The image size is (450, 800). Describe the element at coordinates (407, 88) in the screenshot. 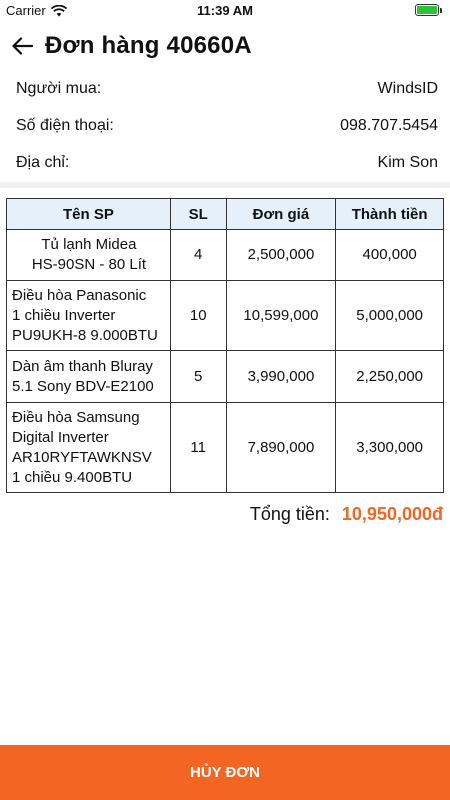

I see `buyer-value: WindsID` at that location.